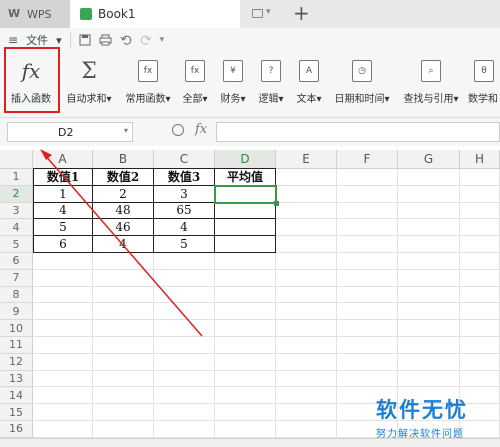  Describe the element at coordinates (184, 159) in the screenshot. I see `column-header-c: C` at that location.